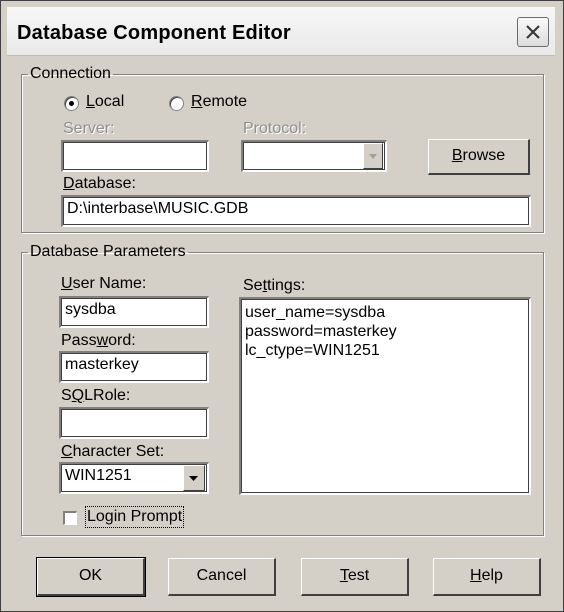  What do you see at coordinates (312, 350) in the screenshot?
I see `settings-line: lc_ctype=WIN1251` at bounding box center [312, 350].